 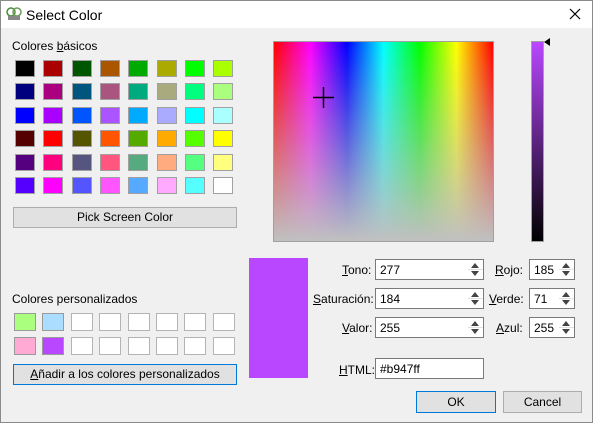 What do you see at coordinates (537, 141) in the screenshot?
I see `value-slider` at bounding box center [537, 141].